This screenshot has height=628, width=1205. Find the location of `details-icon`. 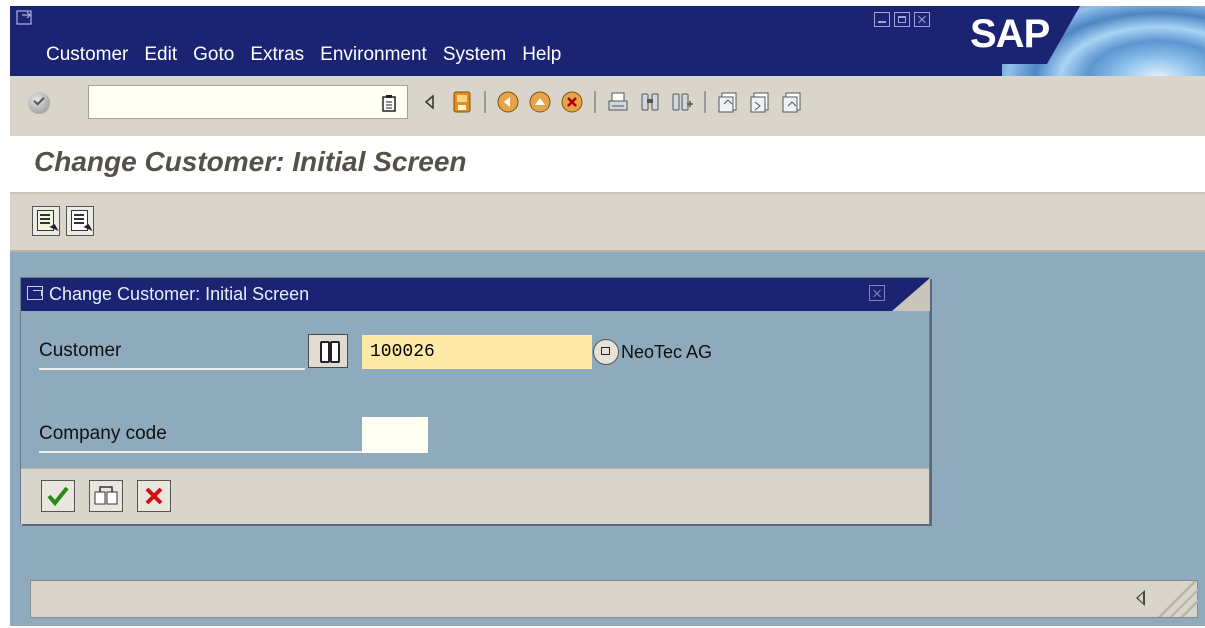

details-icon is located at coordinates (606, 352).